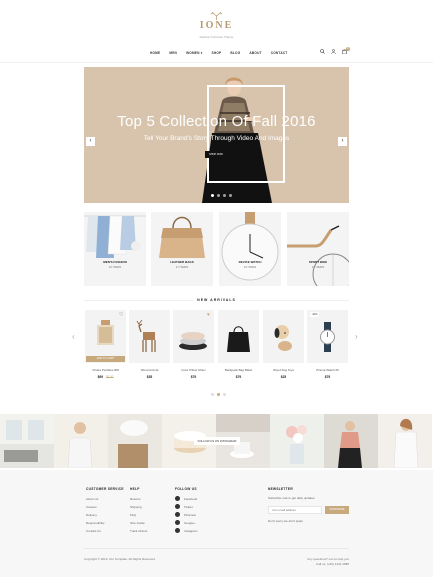 The width and height of the screenshot is (433, 577). What do you see at coordinates (177, 498) in the screenshot?
I see `facebook-icon` at bounding box center [177, 498].